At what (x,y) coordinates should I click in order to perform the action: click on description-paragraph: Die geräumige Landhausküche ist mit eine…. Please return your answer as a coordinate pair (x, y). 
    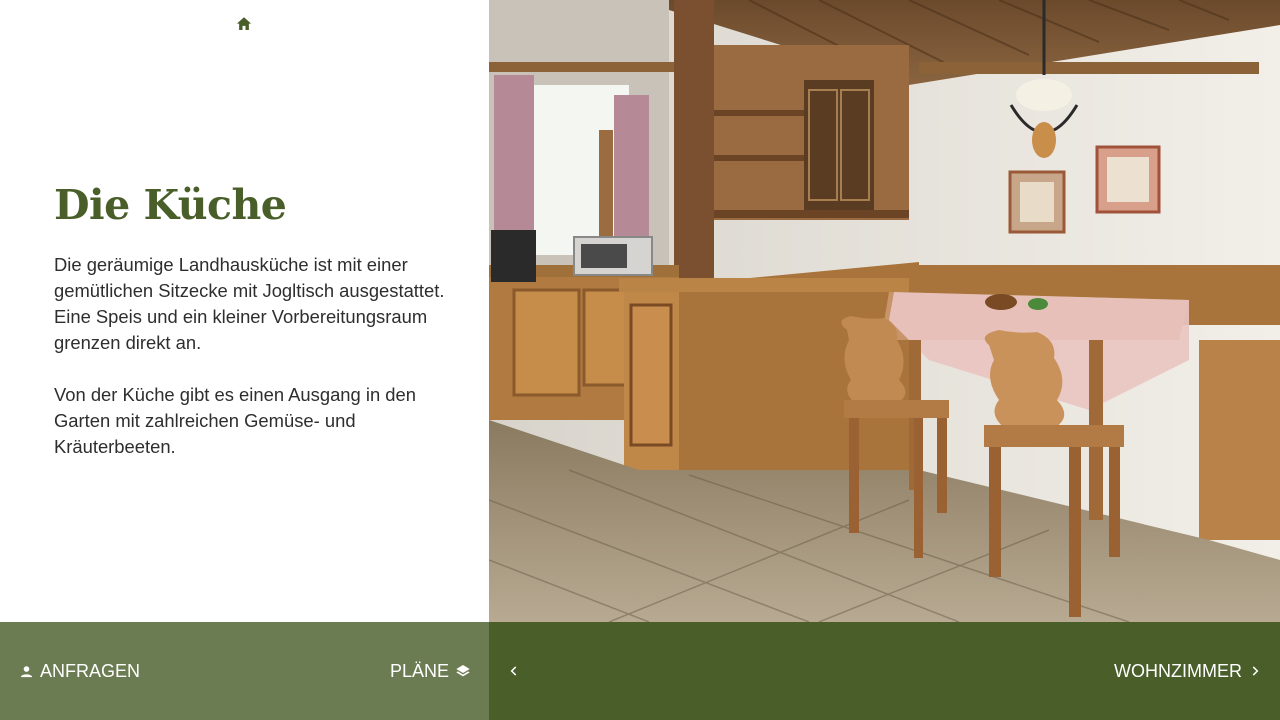
    Looking at the image, I should click on (249, 303).